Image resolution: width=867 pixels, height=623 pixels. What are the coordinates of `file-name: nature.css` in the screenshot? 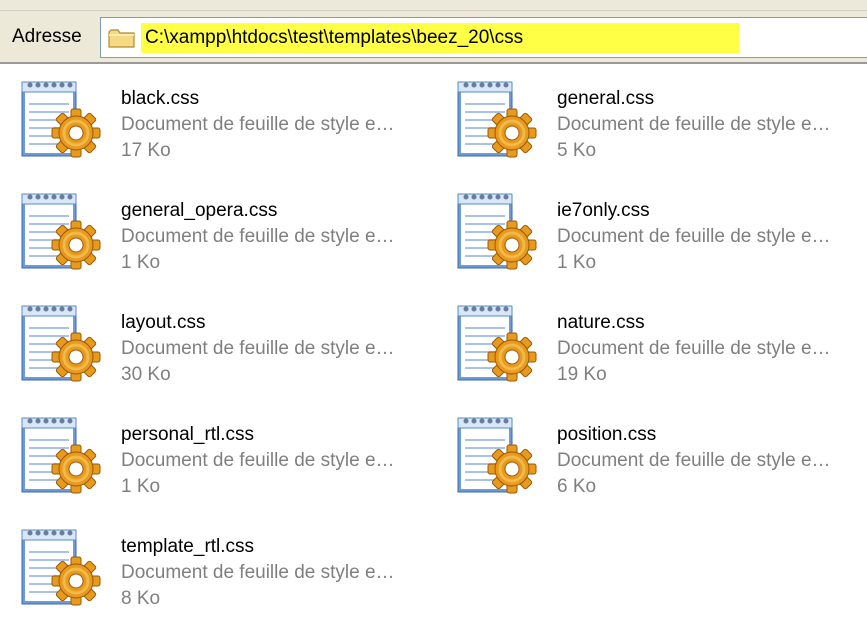 It's located at (601, 322).